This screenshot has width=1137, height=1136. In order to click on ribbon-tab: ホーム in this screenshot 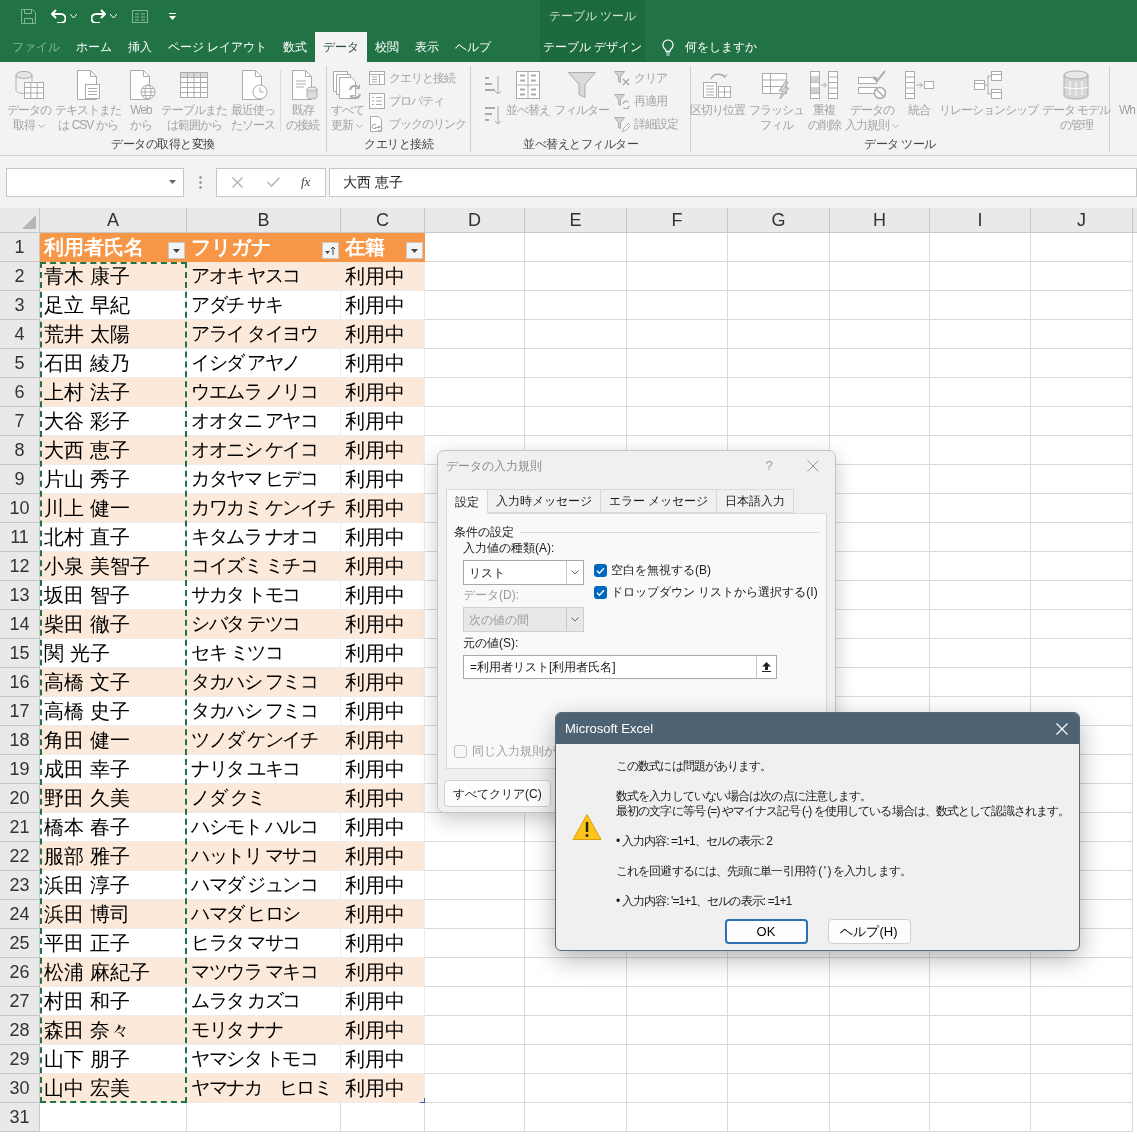, I will do `click(94, 47)`.